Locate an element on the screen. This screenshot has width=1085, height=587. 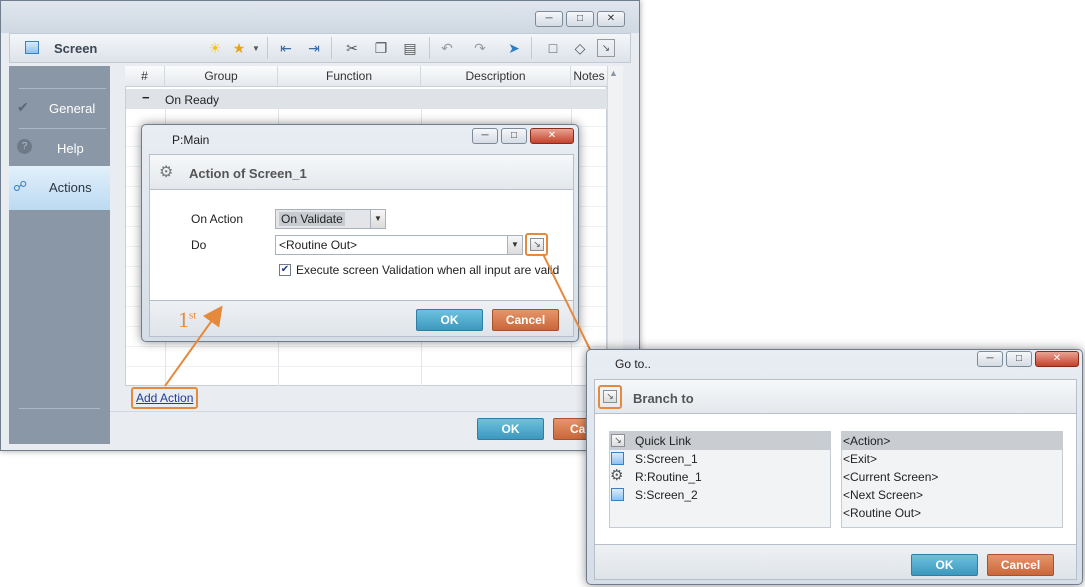
grid-header-notes: Notes is located at coordinates (589, 76).